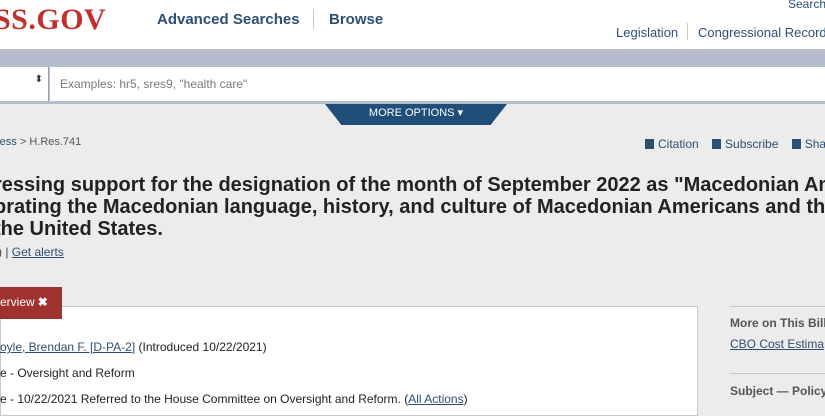  I want to click on all-actions-link: All Actions, so click(435, 399).